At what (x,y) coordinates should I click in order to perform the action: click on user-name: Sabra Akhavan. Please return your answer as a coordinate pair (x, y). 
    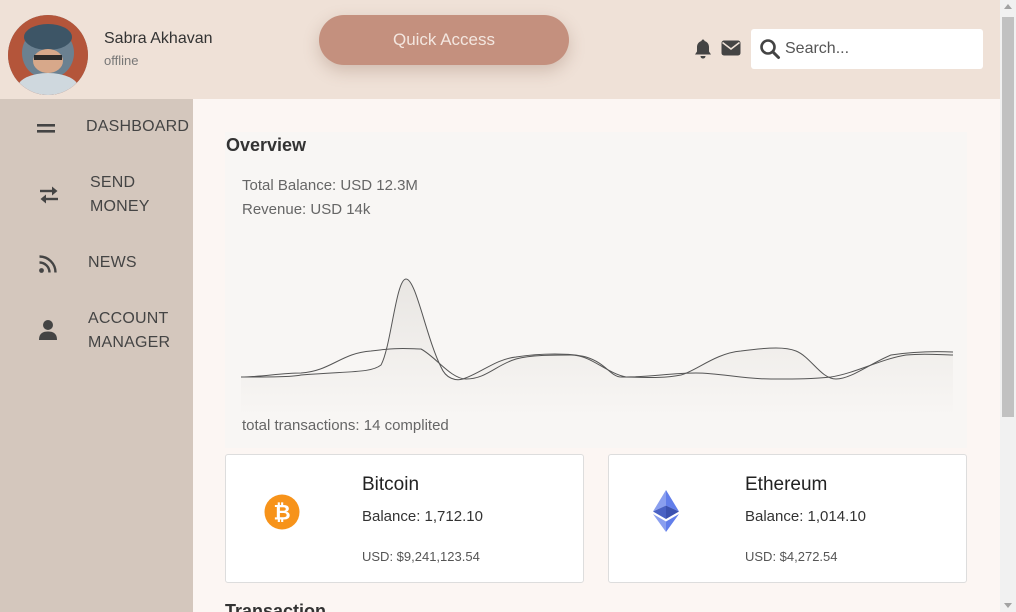
    Looking at the image, I should click on (158, 38).